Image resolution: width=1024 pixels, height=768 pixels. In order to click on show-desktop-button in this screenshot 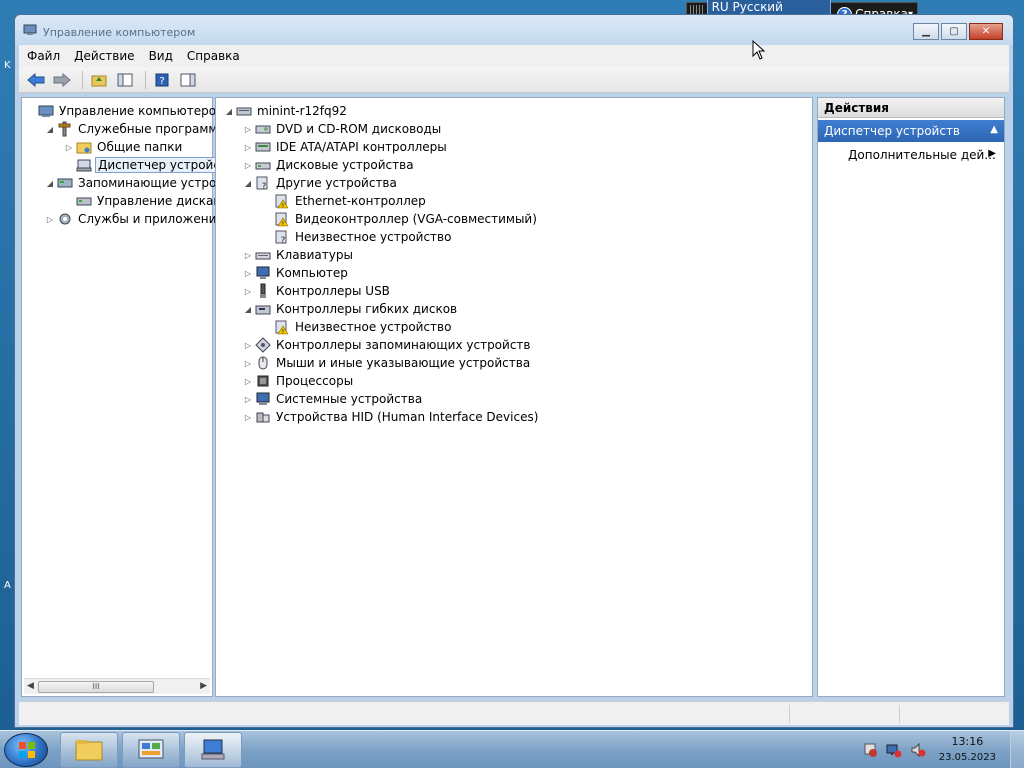, I will do `click(1017, 749)`.